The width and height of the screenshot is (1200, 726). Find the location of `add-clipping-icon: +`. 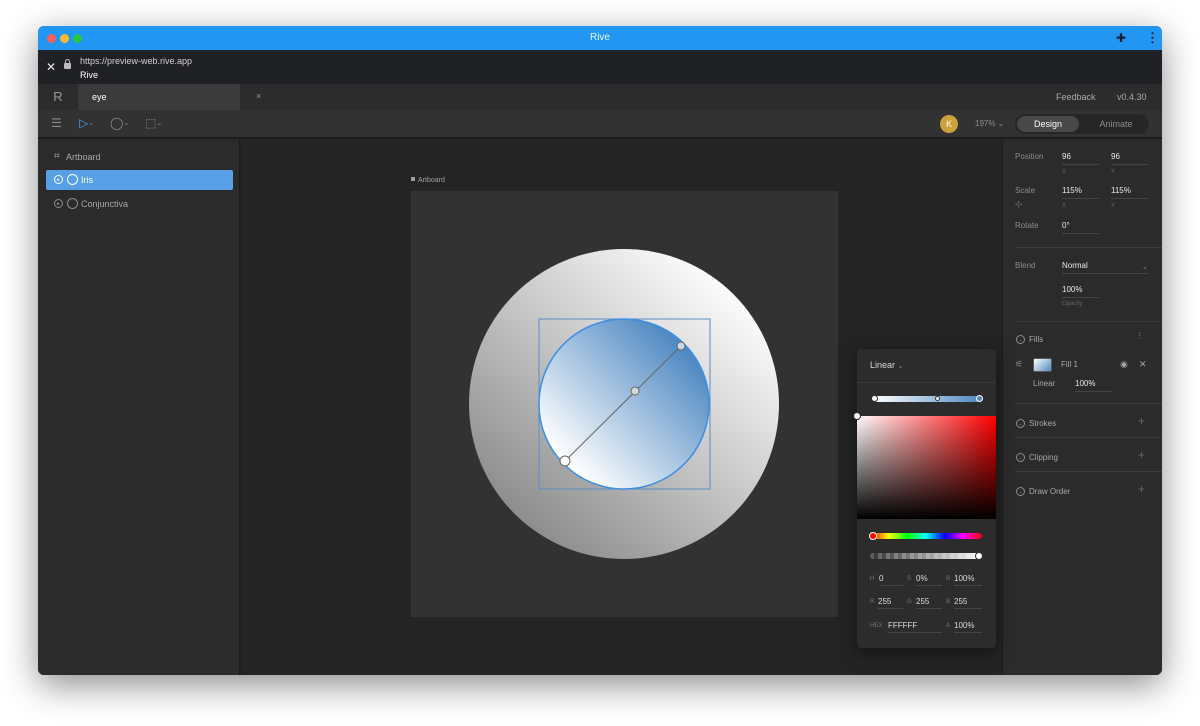

add-clipping-icon: + is located at coordinates (1141, 455).